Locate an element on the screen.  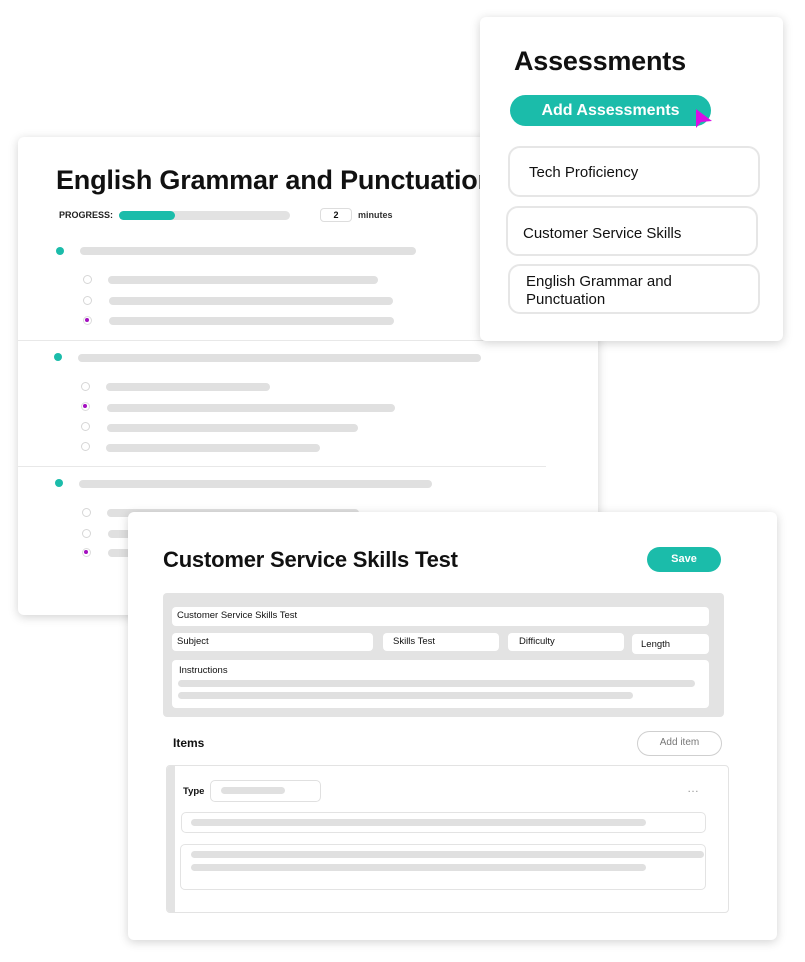
items-heading: Items is located at coordinates (189, 743).